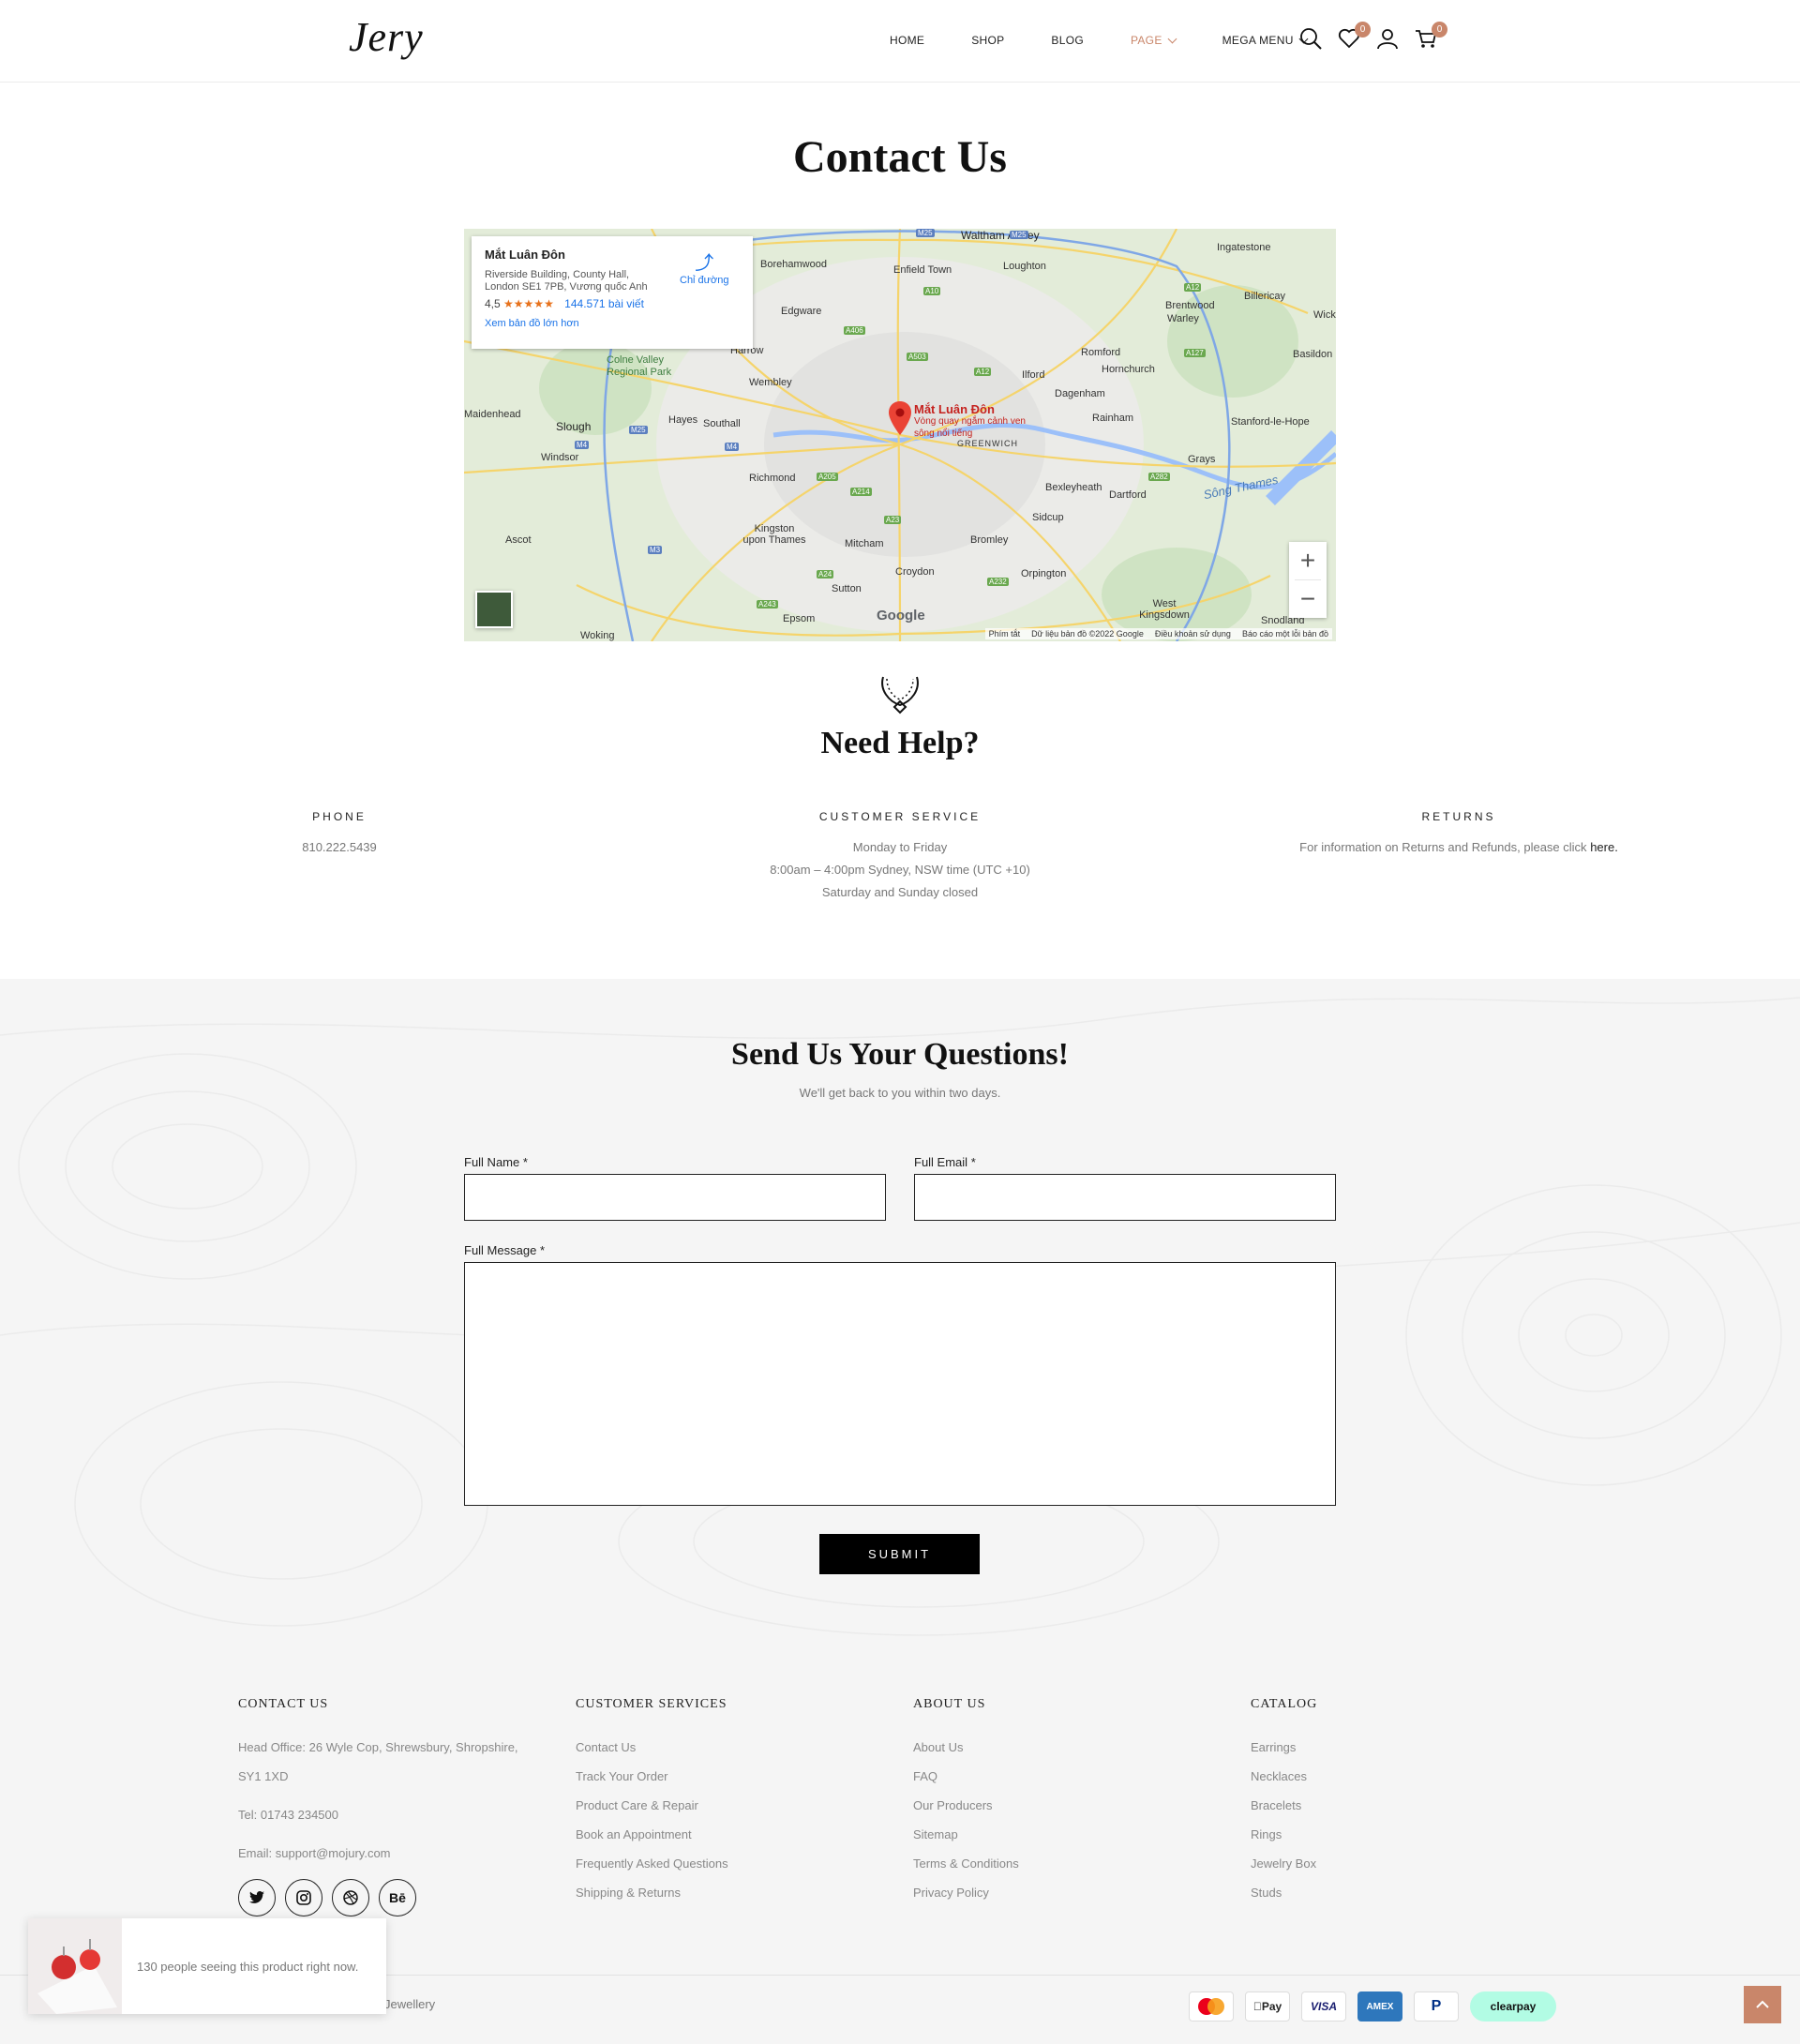 The image size is (1800, 2044). I want to click on submit-button: SUBMIT, so click(899, 1554).